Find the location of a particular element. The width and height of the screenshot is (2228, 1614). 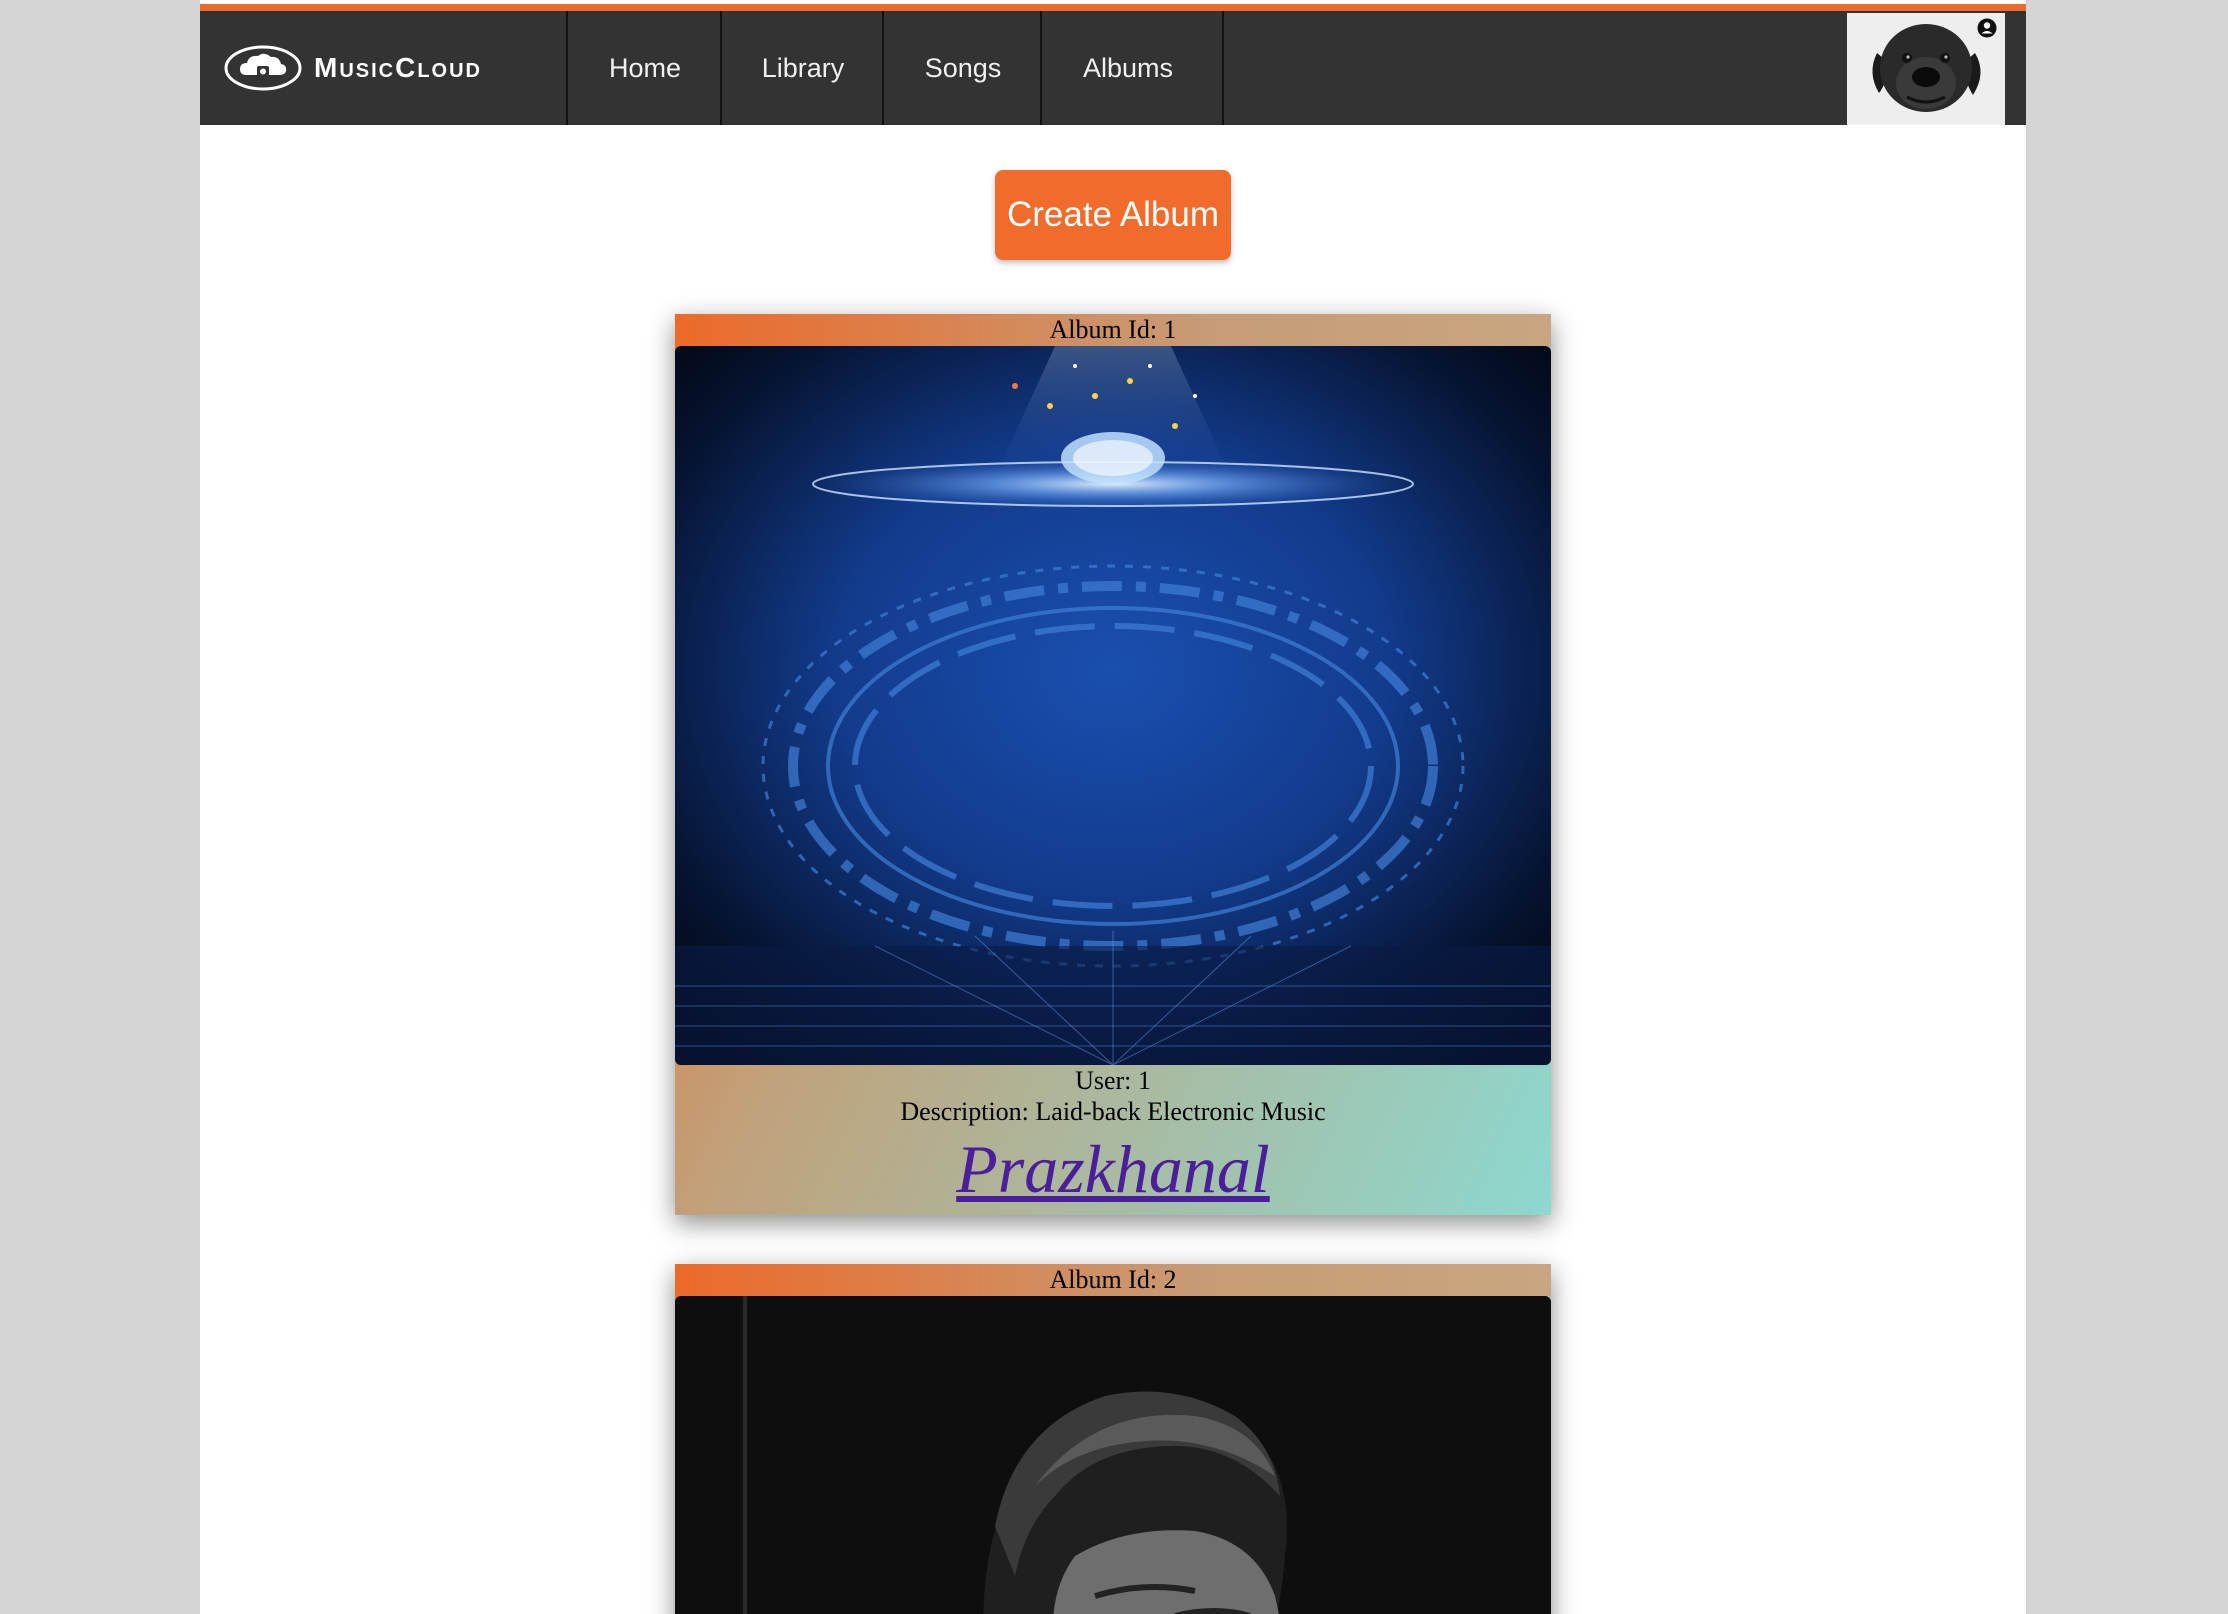

album-name-link: Prazkhanal is located at coordinates (1113, 1169).